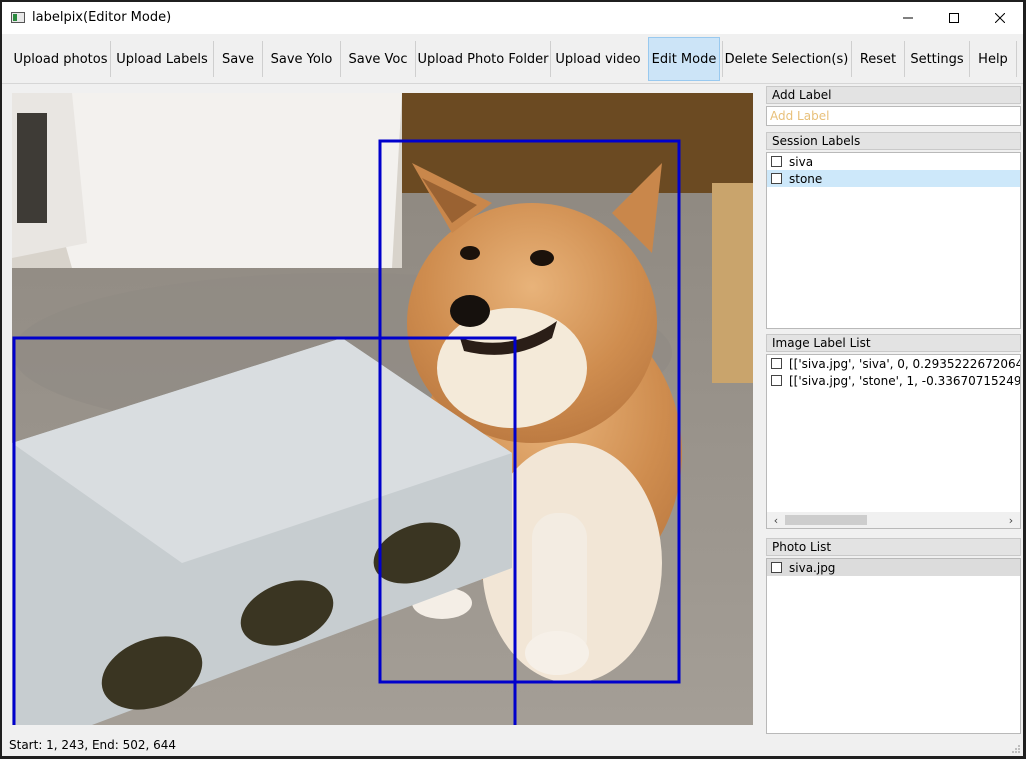 Image resolution: width=1026 pixels, height=759 pixels. Describe the element at coordinates (893, 567) in the screenshot. I see `photo-list-item: siva.jpg` at that location.